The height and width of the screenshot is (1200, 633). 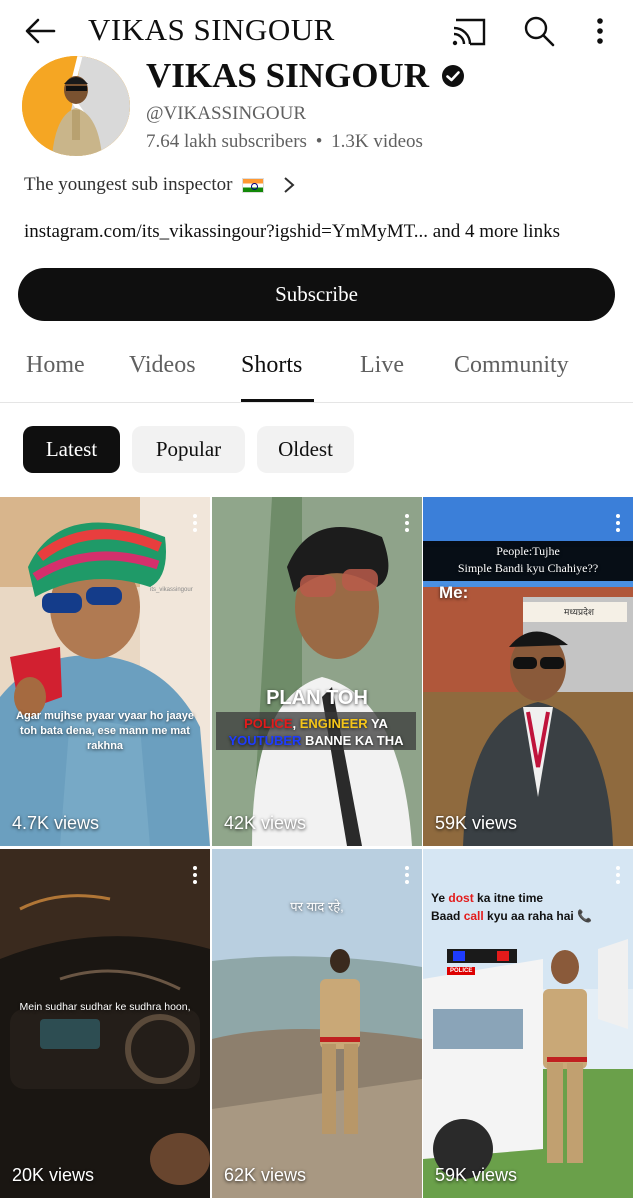 I want to click on short-caption: People:Tujhe Simple Bandi kyu Chahiye??, so click(x=528, y=560).